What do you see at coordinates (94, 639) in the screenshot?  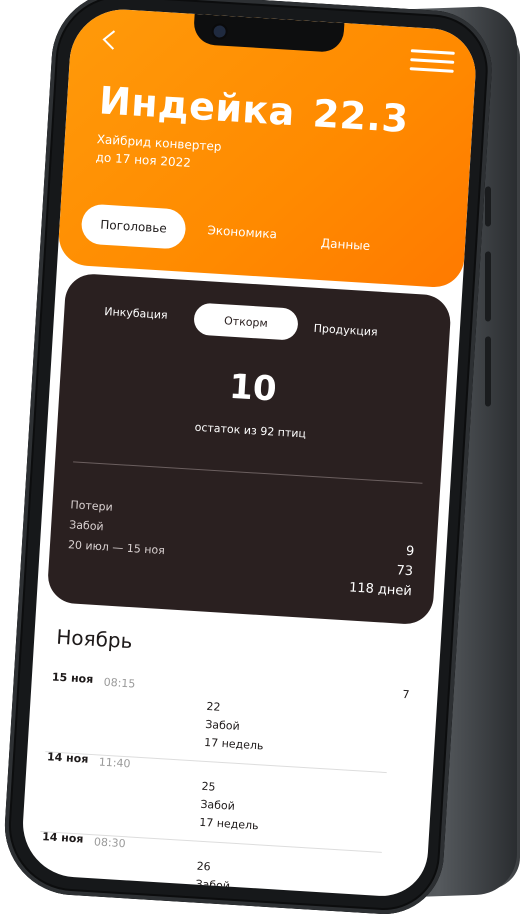 I see `month-heading: Ноябрь` at bounding box center [94, 639].